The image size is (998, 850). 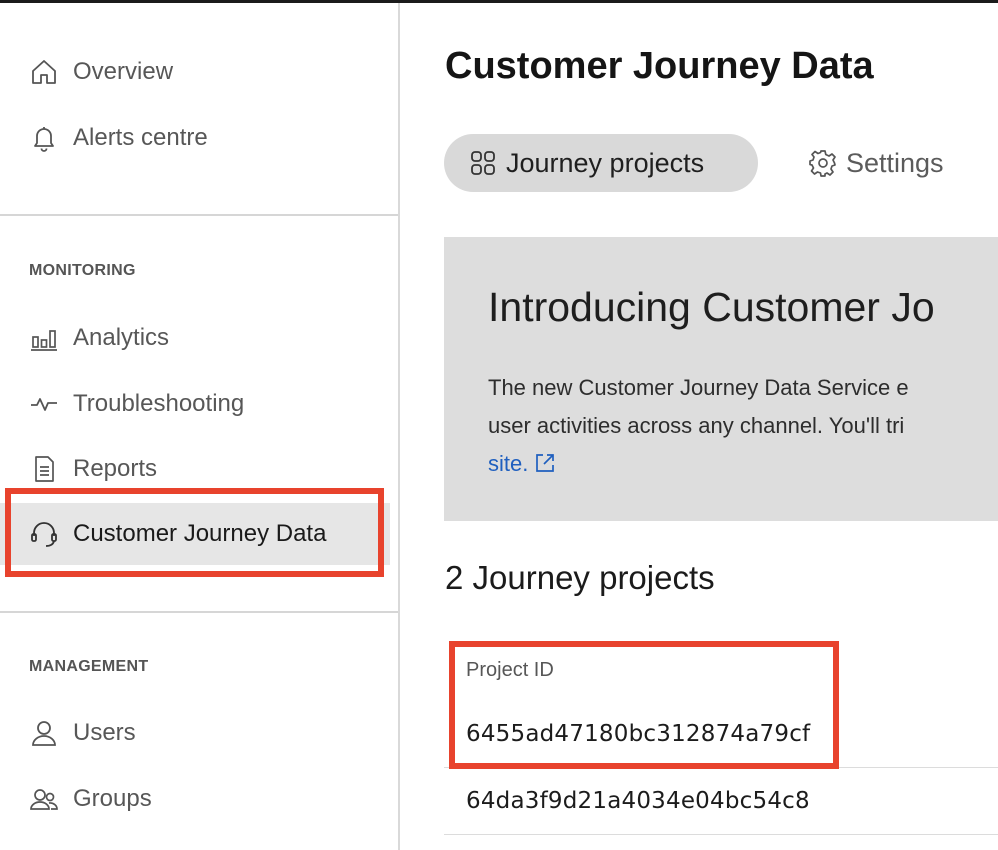 What do you see at coordinates (698, 387) in the screenshot?
I see `banner-text-line: The new Customer Journey Data Service e` at bounding box center [698, 387].